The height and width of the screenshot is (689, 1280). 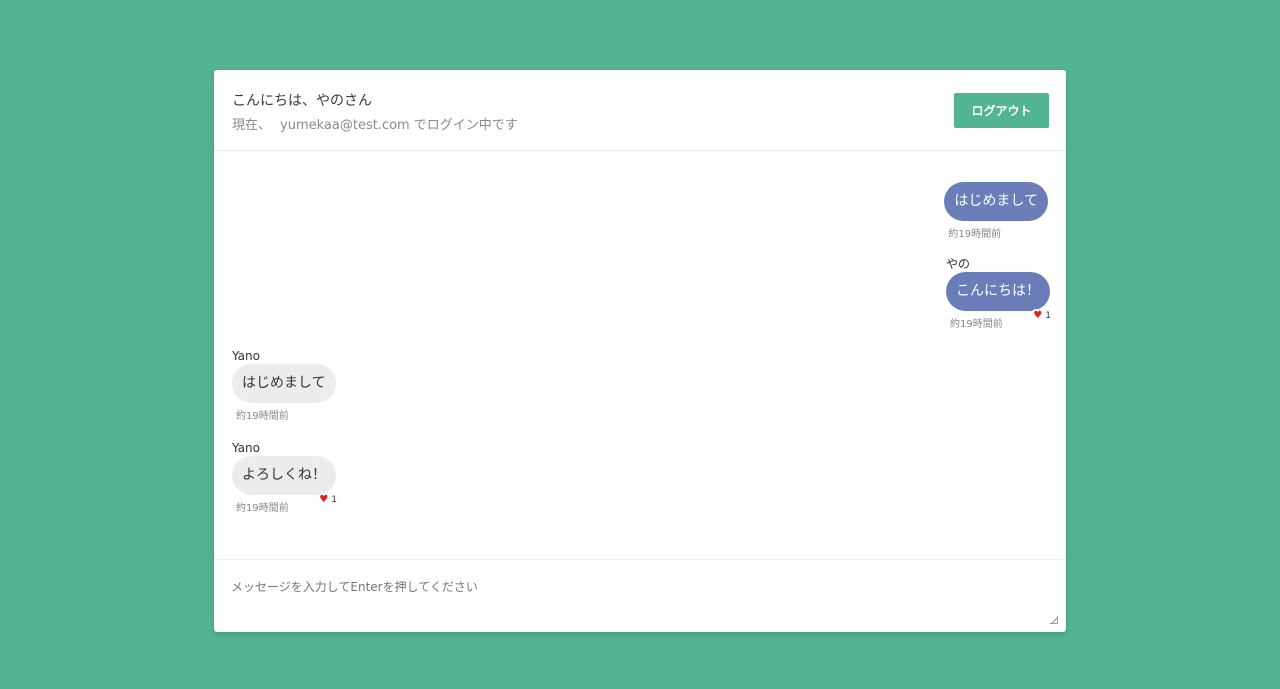 I want to click on message-bubble: よろしくね！ ♥ 1, so click(x=286, y=481).